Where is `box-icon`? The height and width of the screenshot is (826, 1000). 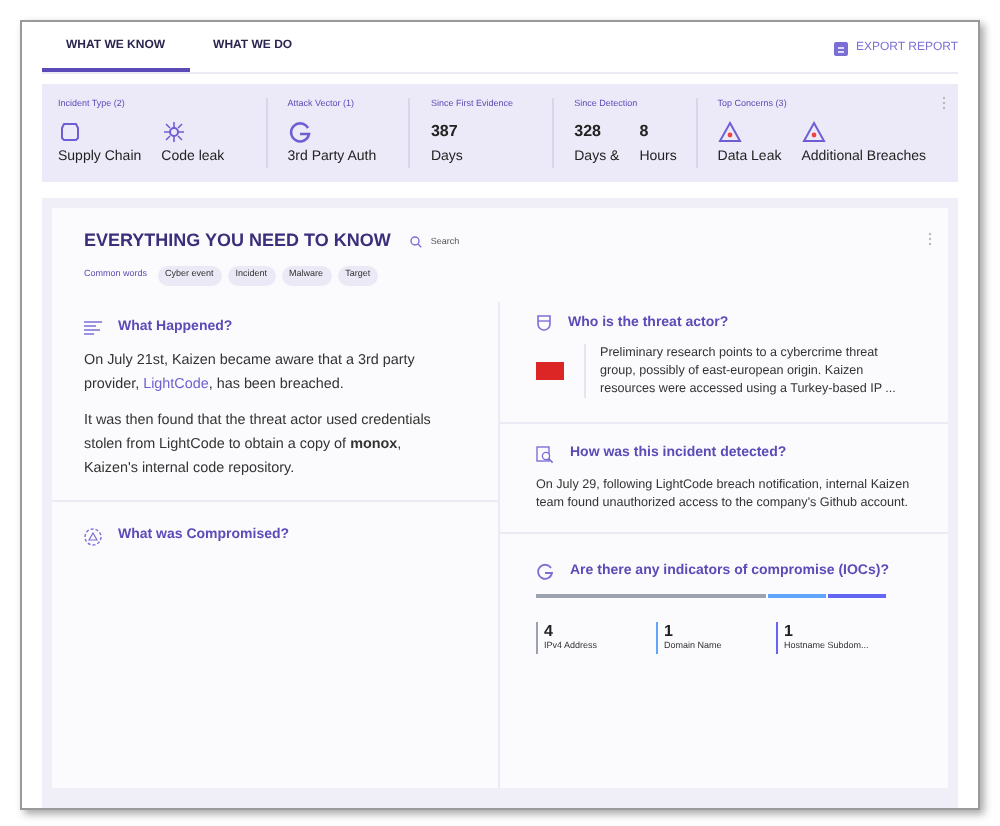 box-icon is located at coordinates (70, 131).